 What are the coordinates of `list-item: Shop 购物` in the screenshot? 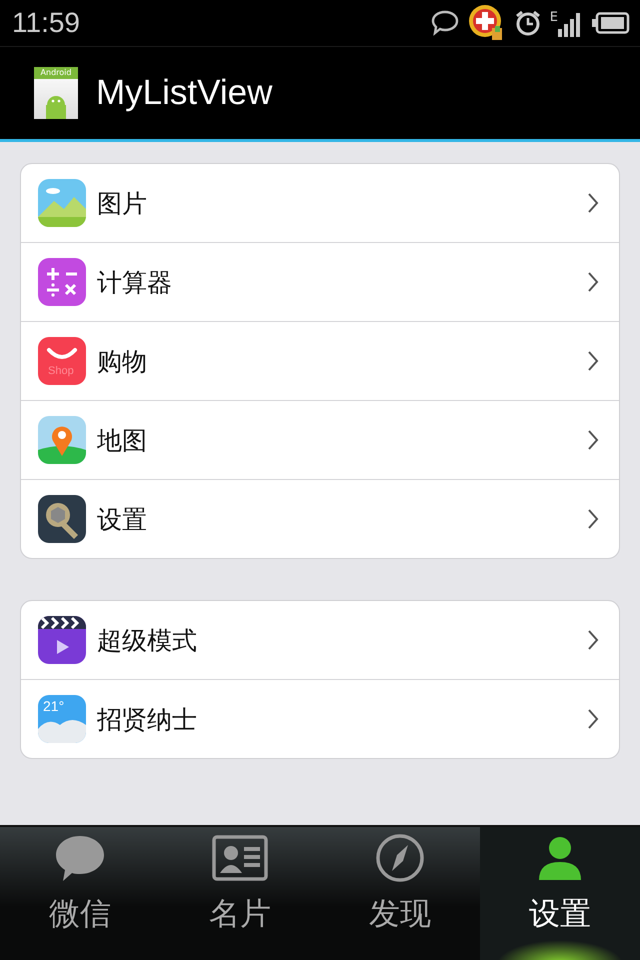 It's located at (320, 360).